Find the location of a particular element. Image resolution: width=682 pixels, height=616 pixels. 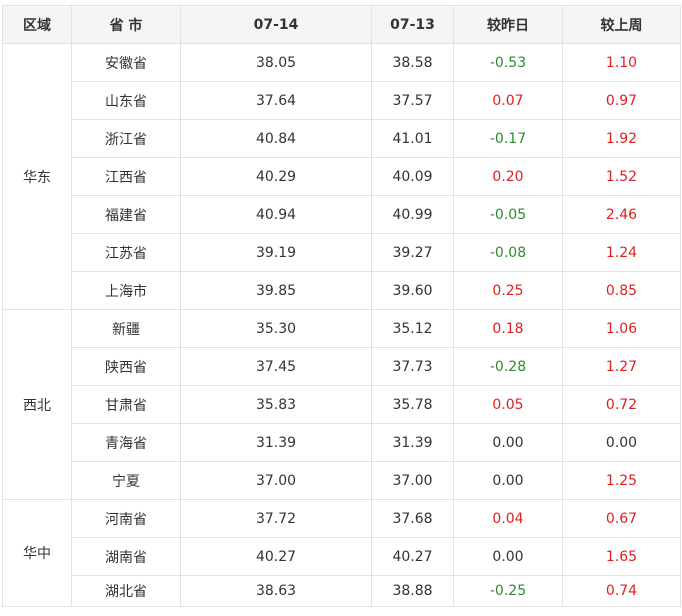

price-date-2-cell: 37.73 is located at coordinates (412, 366).